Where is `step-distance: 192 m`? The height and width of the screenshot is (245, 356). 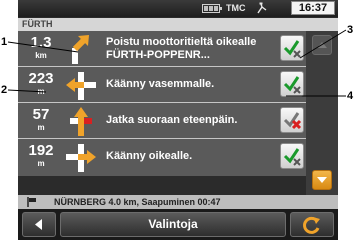 step-distance: 192 m is located at coordinates (41, 156).